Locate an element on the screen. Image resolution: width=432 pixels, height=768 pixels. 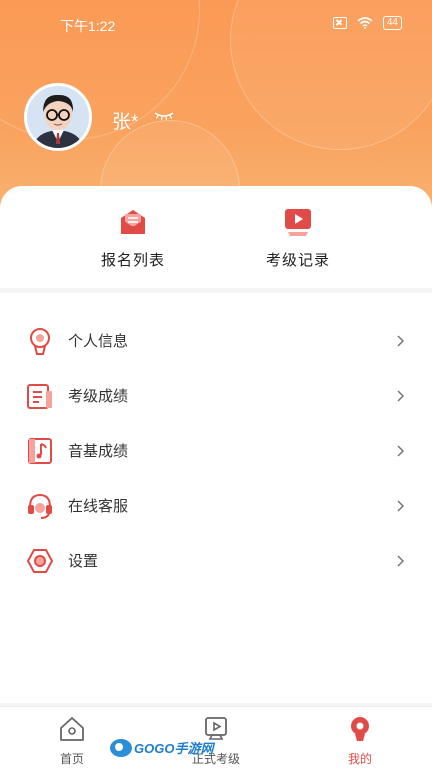
menu-item-settings: 设置 is located at coordinates (216, 560).